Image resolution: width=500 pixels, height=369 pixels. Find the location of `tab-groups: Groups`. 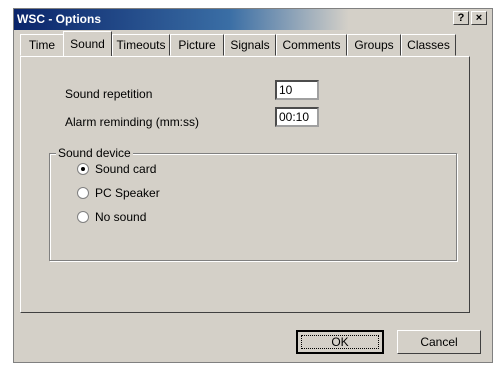

tab-groups: Groups is located at coordinates (374, 45).